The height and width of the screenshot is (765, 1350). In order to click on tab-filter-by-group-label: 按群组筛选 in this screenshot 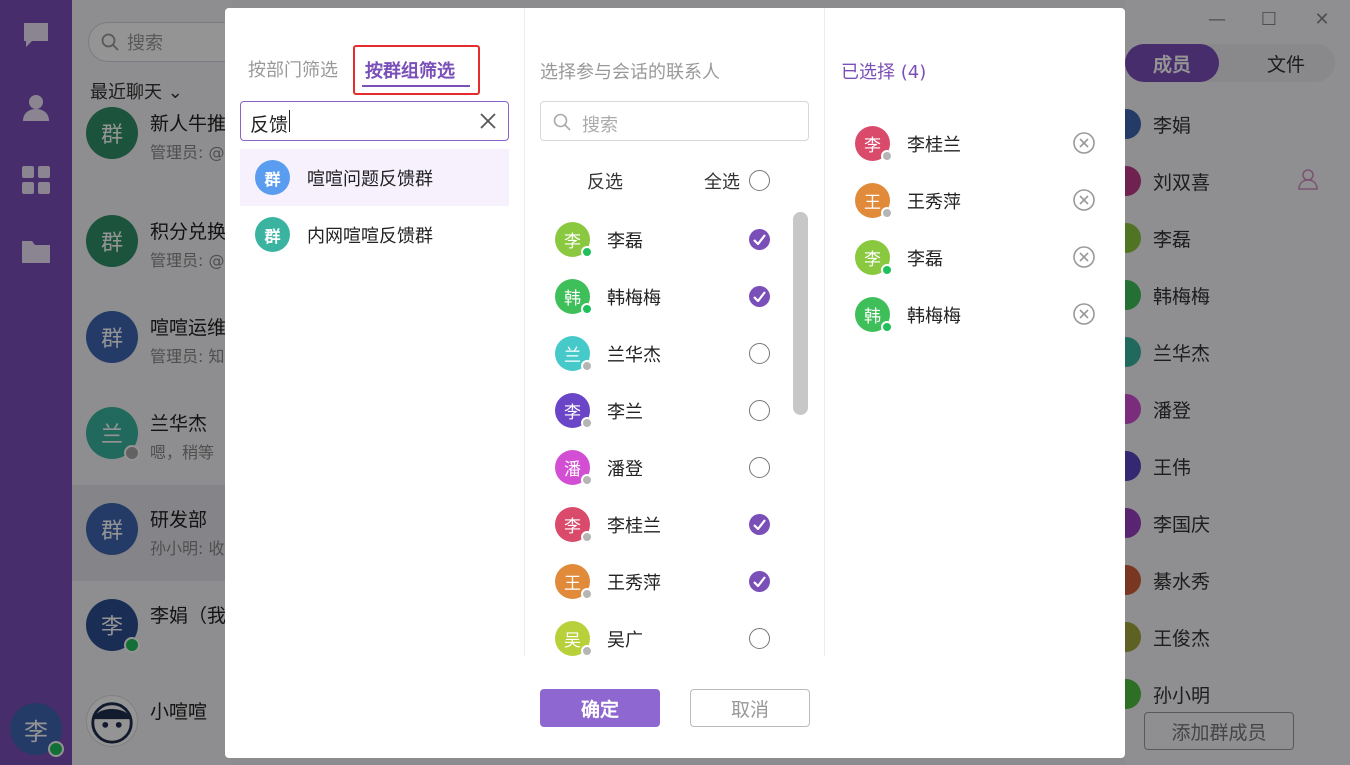, I will do `click(410, 71)`.